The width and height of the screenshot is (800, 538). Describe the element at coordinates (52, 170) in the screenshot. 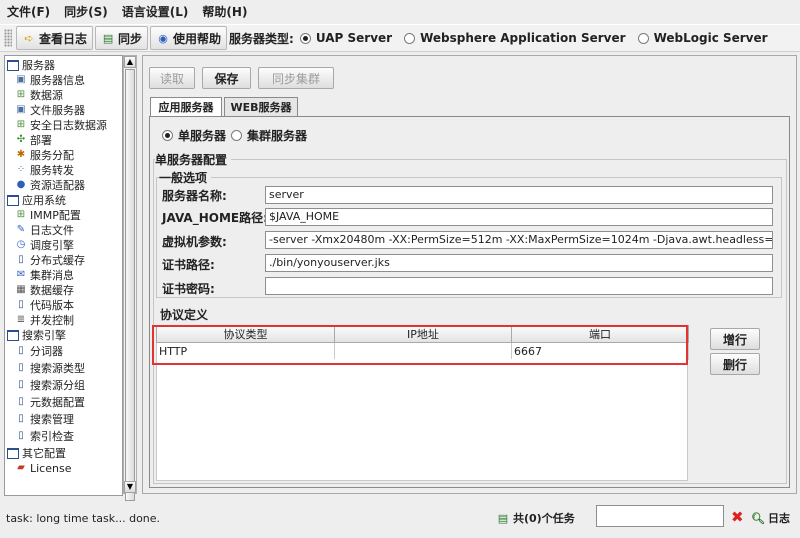

I see `tree-item-label: 服务转发` at that location.